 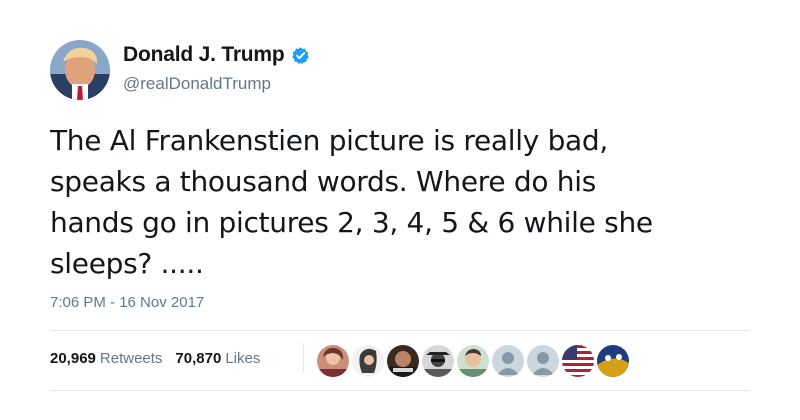 What do you see at coordinates (578, 361) in the screenshot?
I see `flag-avatar` at bounding box center [578, 361].